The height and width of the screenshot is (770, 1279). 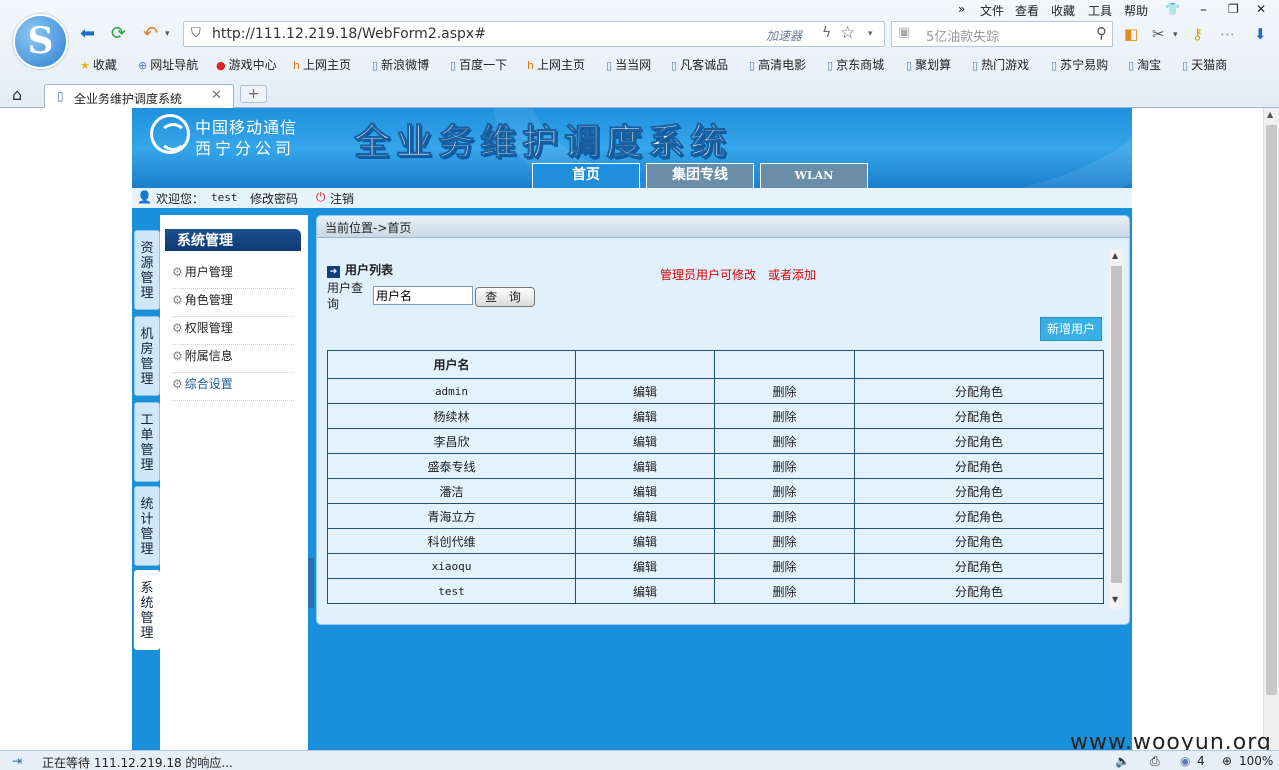 What do you see at coordinates (40, 41) in the screenshot?
I see `browser-logo-icon: S` at bounding box center [40, 41].